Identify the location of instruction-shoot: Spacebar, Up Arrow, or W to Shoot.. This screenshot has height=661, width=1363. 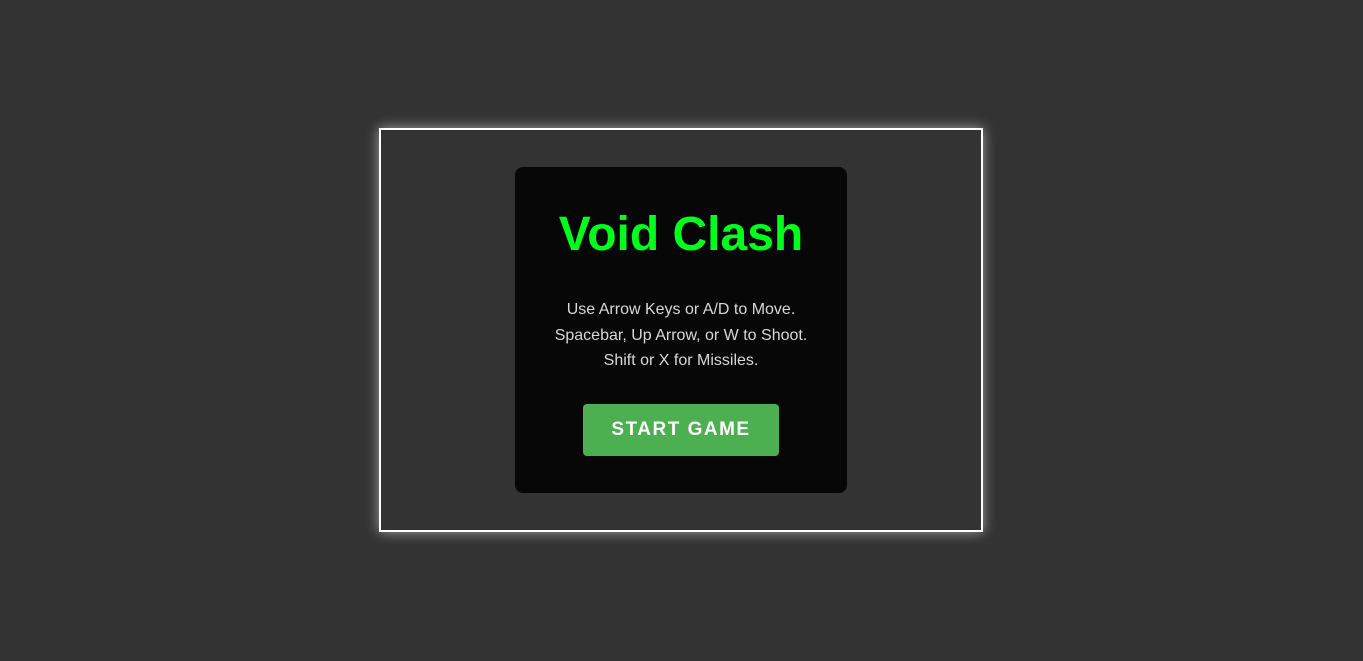
(681, 335).